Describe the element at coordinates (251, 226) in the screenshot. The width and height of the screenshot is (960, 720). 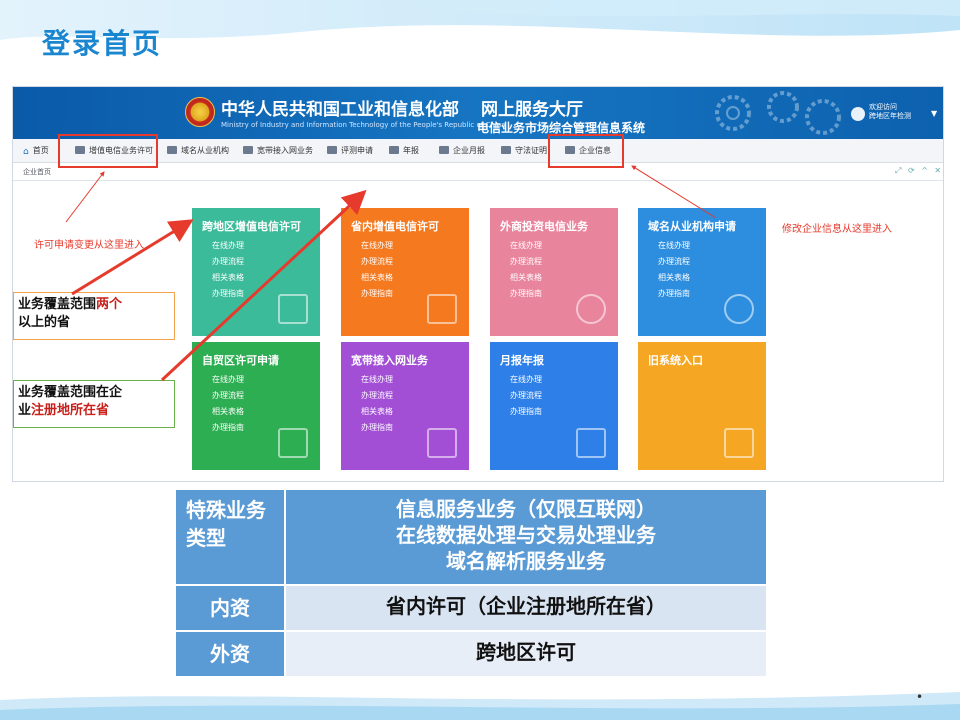
I see `tile-title: 跨地区增值电信许可` at that location.